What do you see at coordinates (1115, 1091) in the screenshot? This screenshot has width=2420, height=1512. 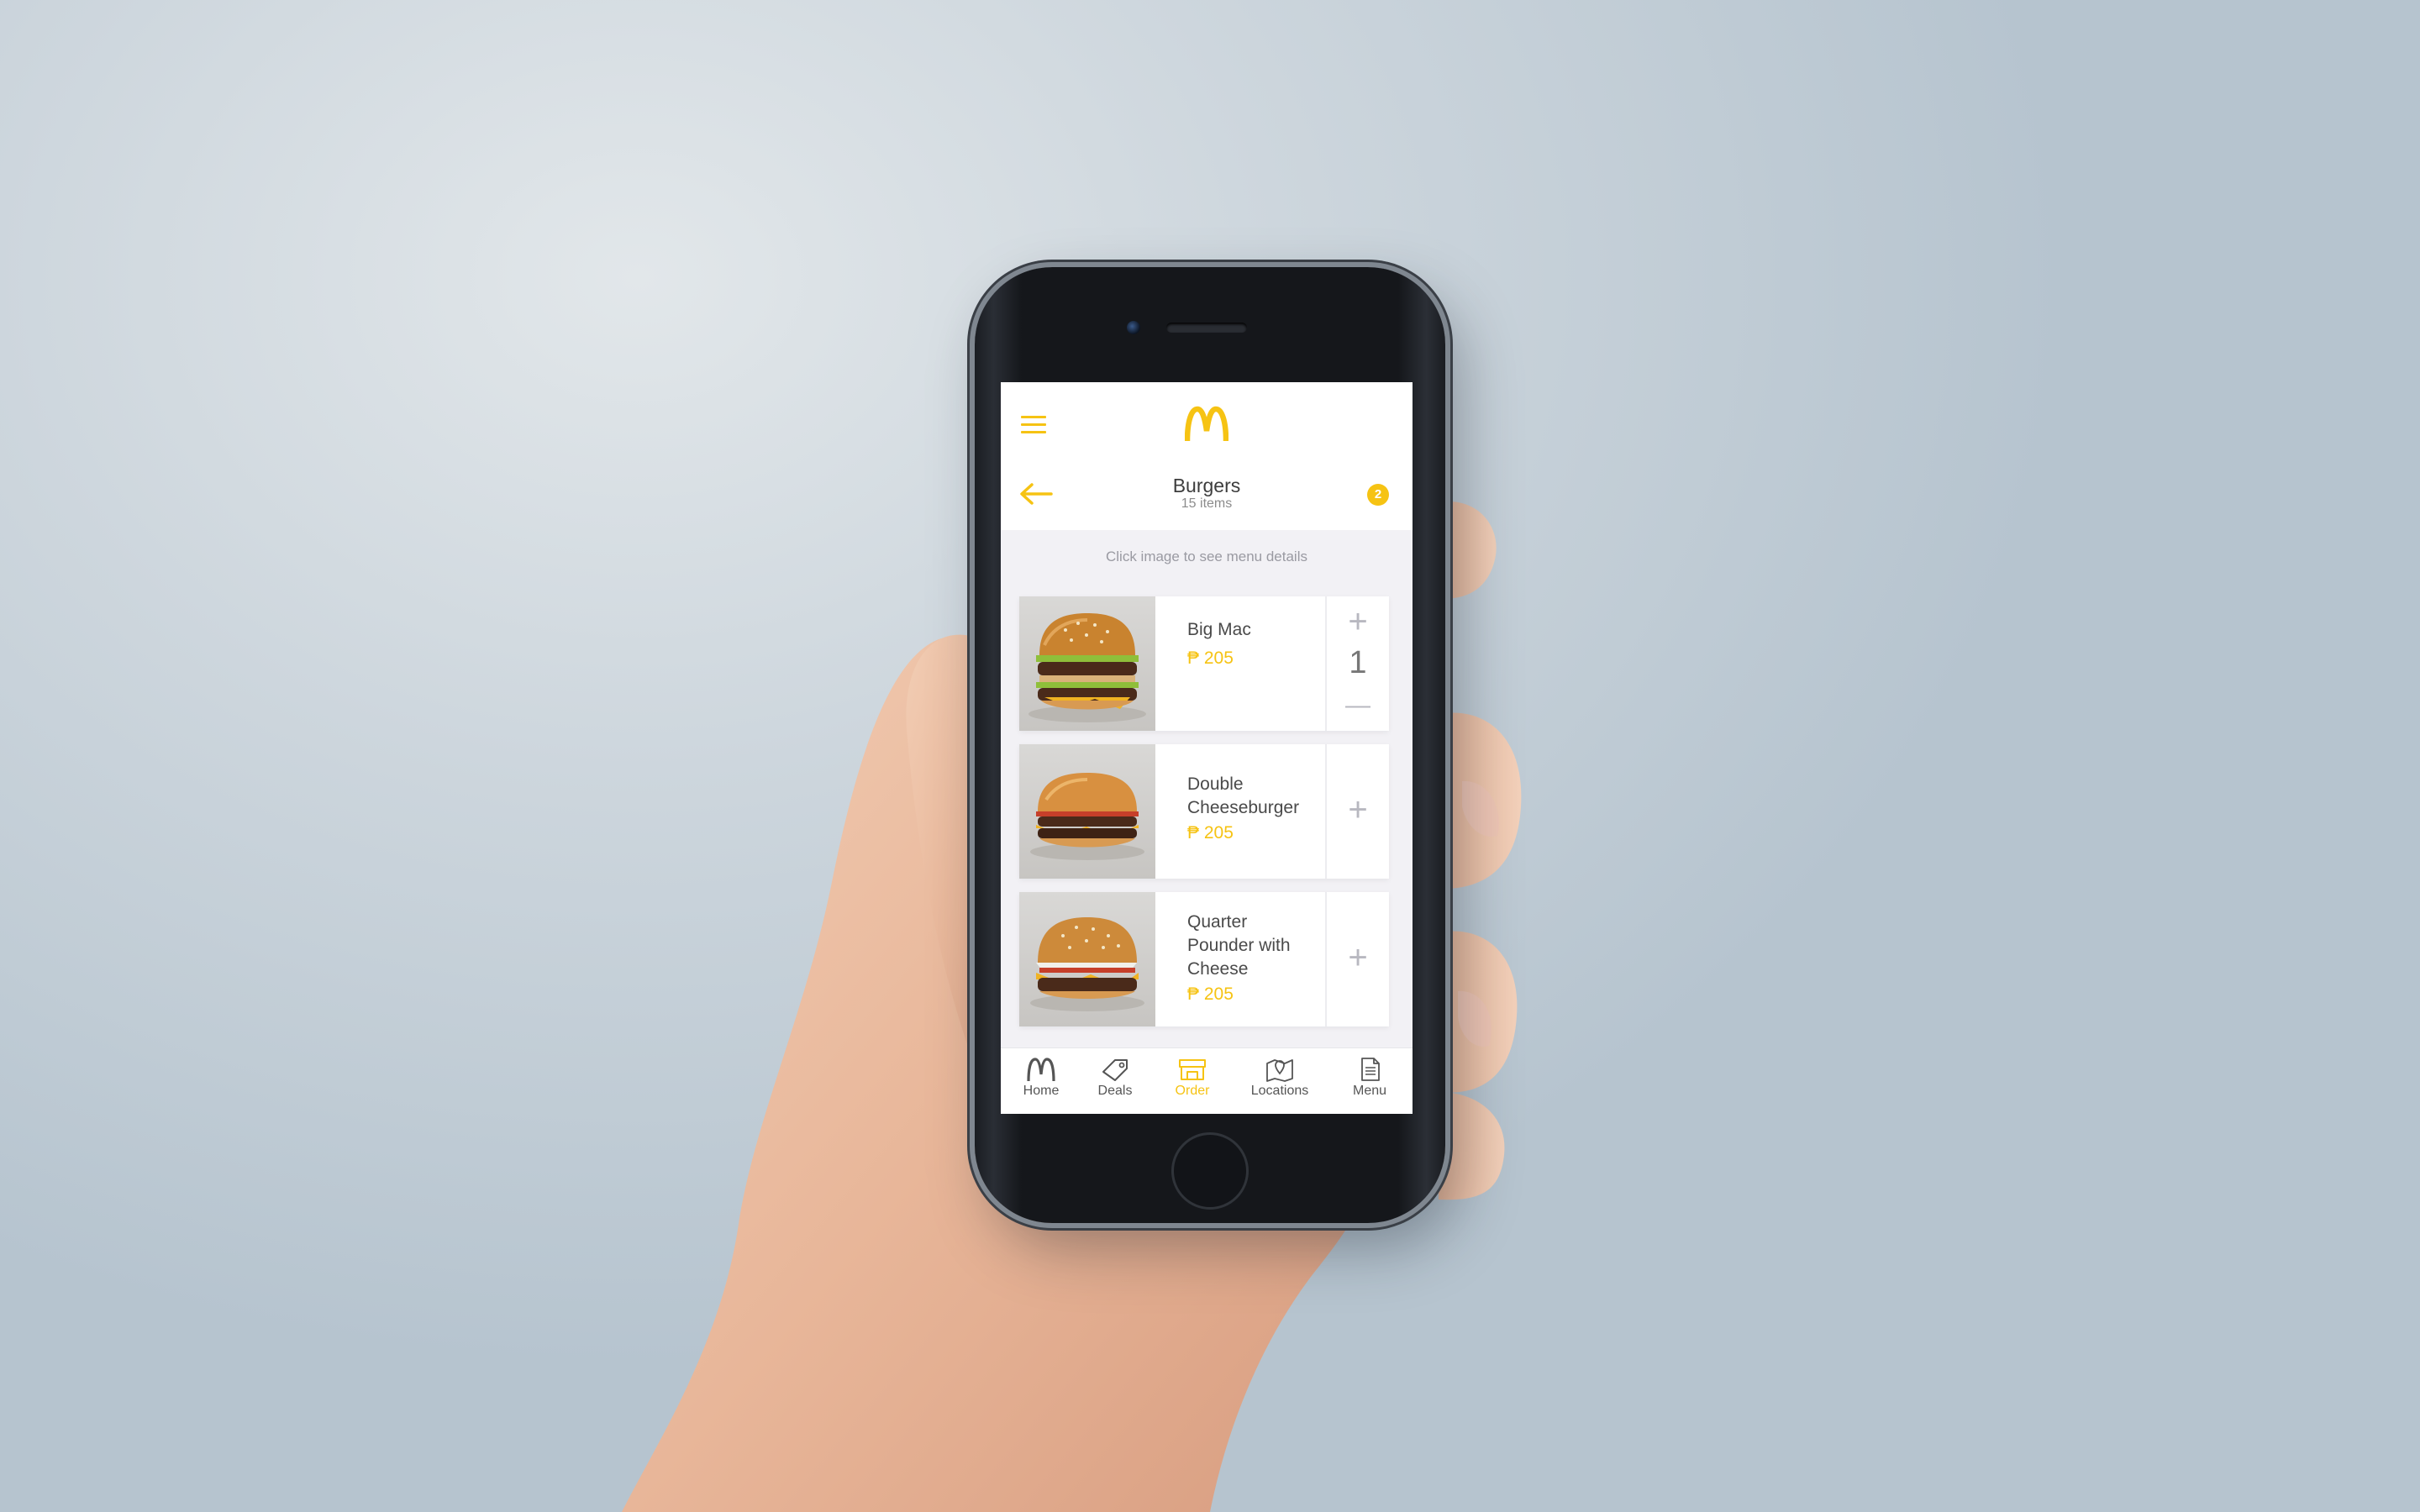 I see `tab-label: Deals` at bounding box center [1115, 1091].